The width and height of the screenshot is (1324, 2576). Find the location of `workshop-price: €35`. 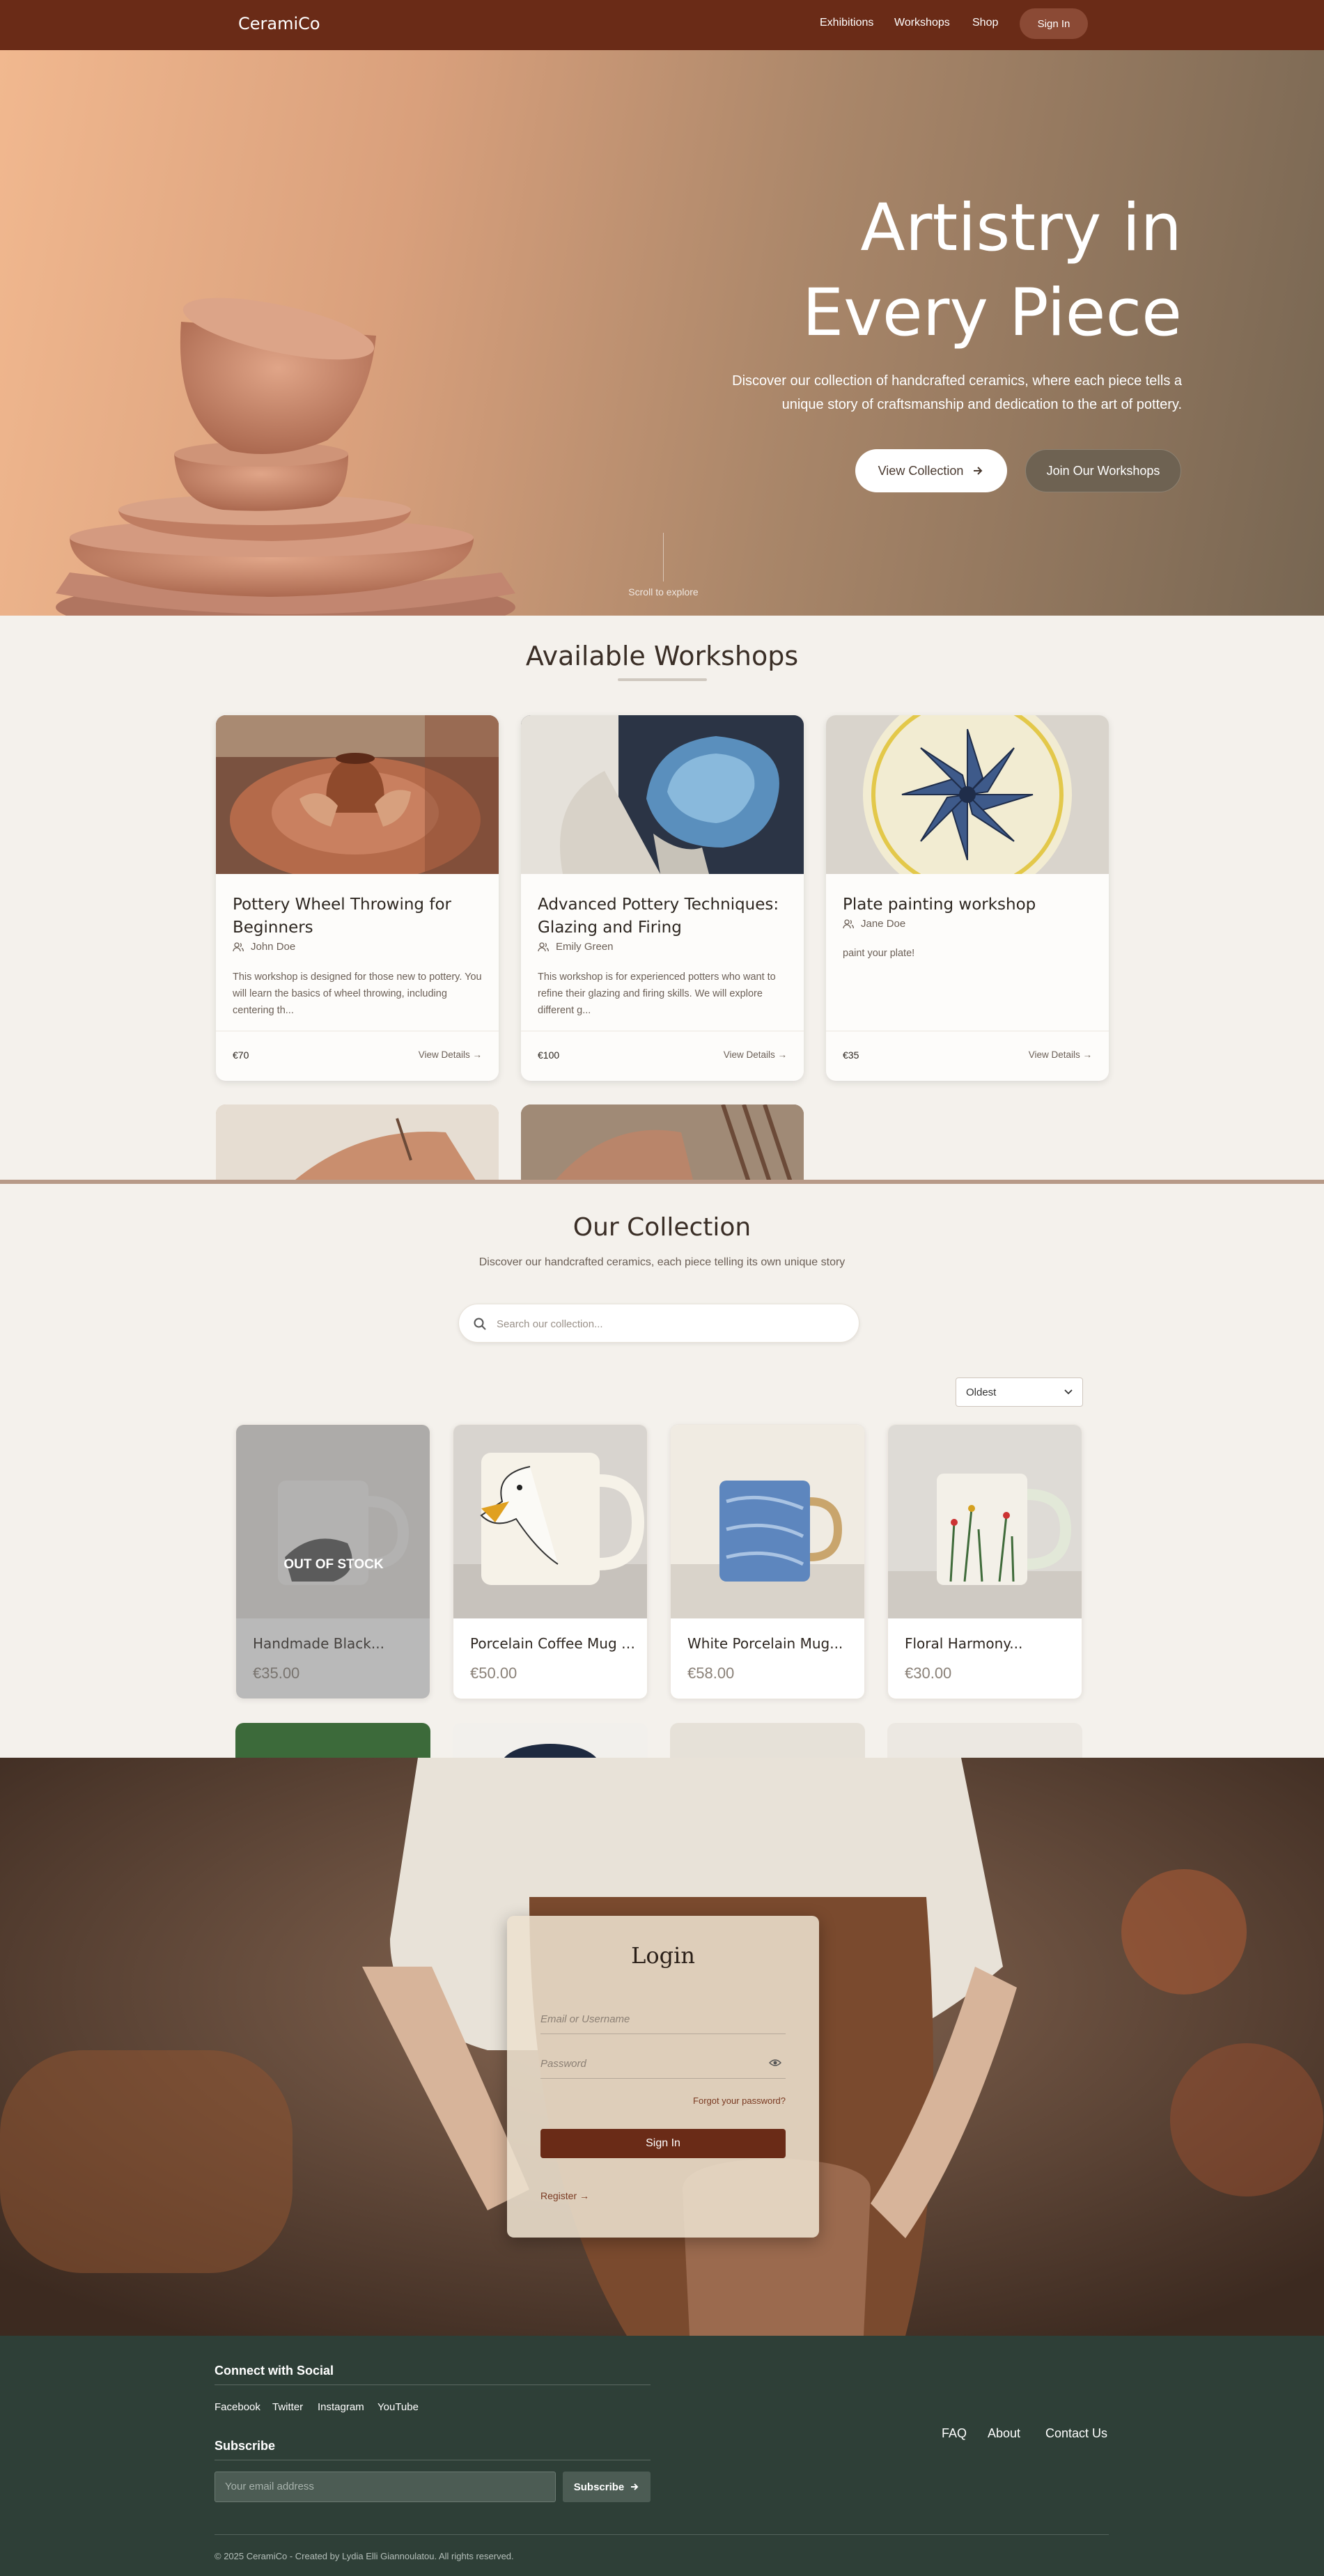

workshop-price: €35 is located at coordinates (851, 1055).